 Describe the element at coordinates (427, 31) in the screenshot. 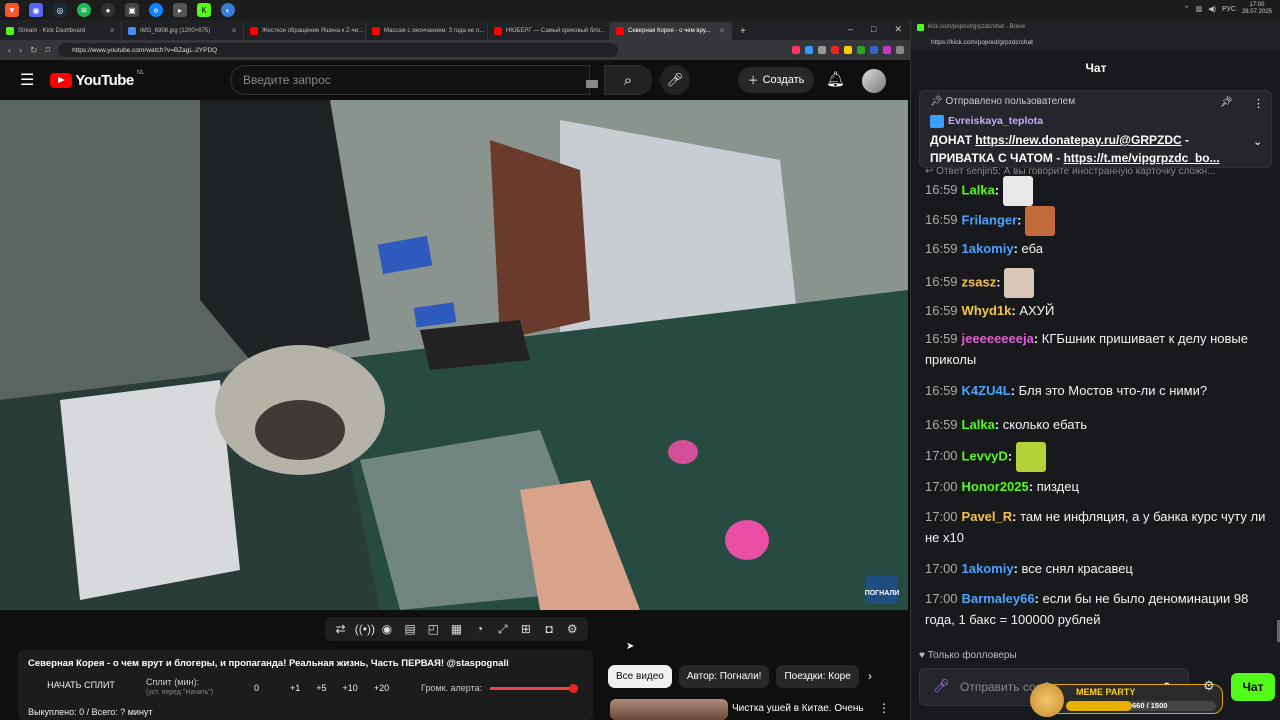

I see `tab-youtube-2: Массаж с окончанием: 3 года не л... ✕` at that location.